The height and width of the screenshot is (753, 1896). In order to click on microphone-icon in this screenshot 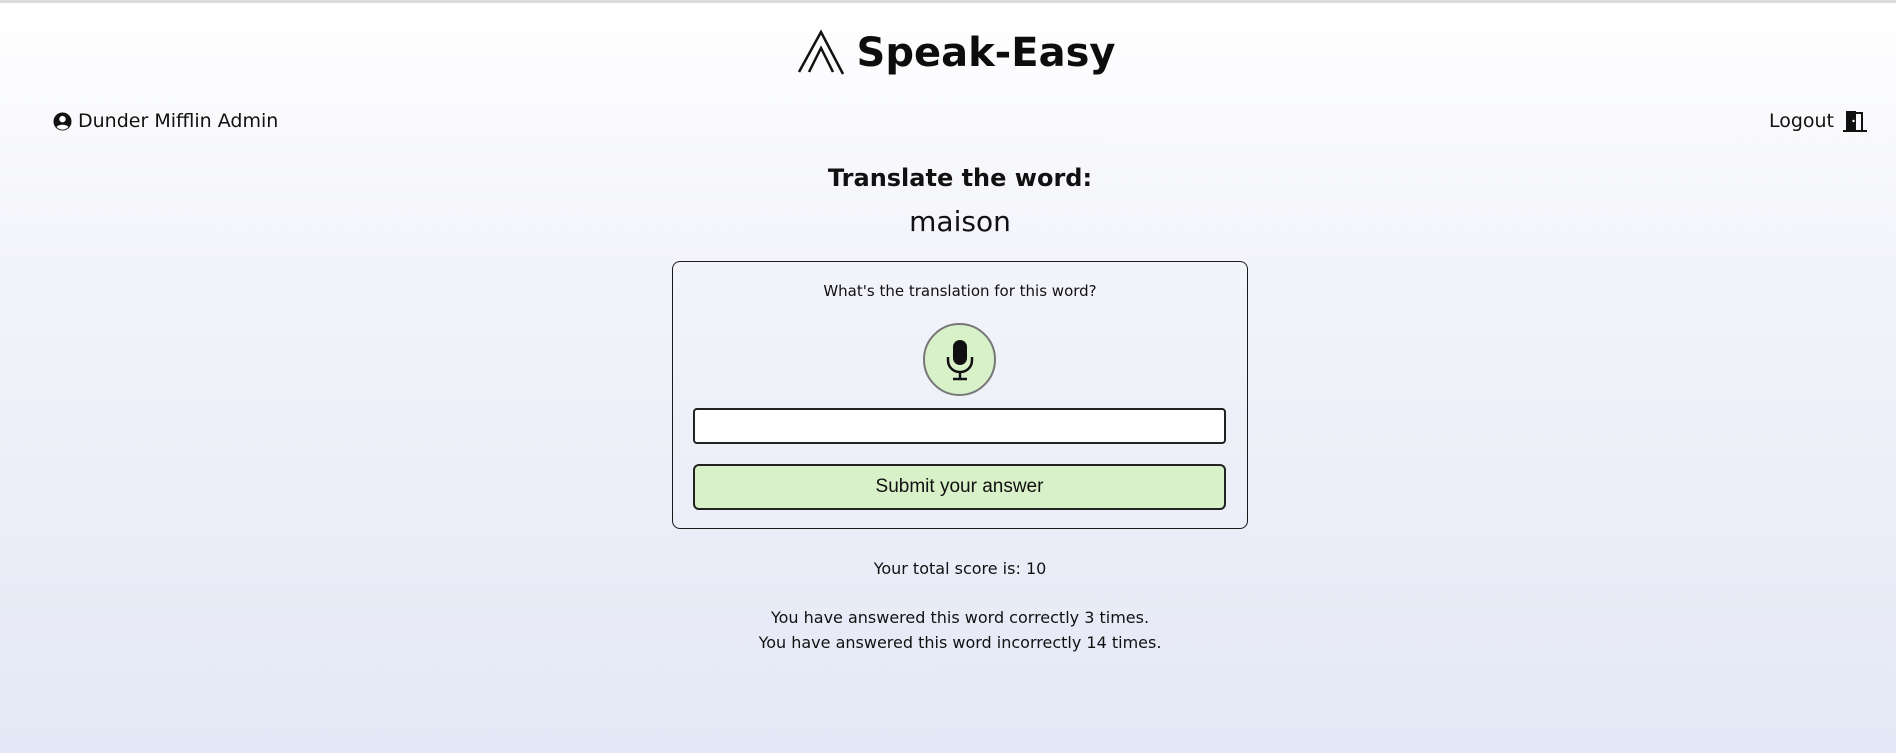, I will do `click(959, 359)`.